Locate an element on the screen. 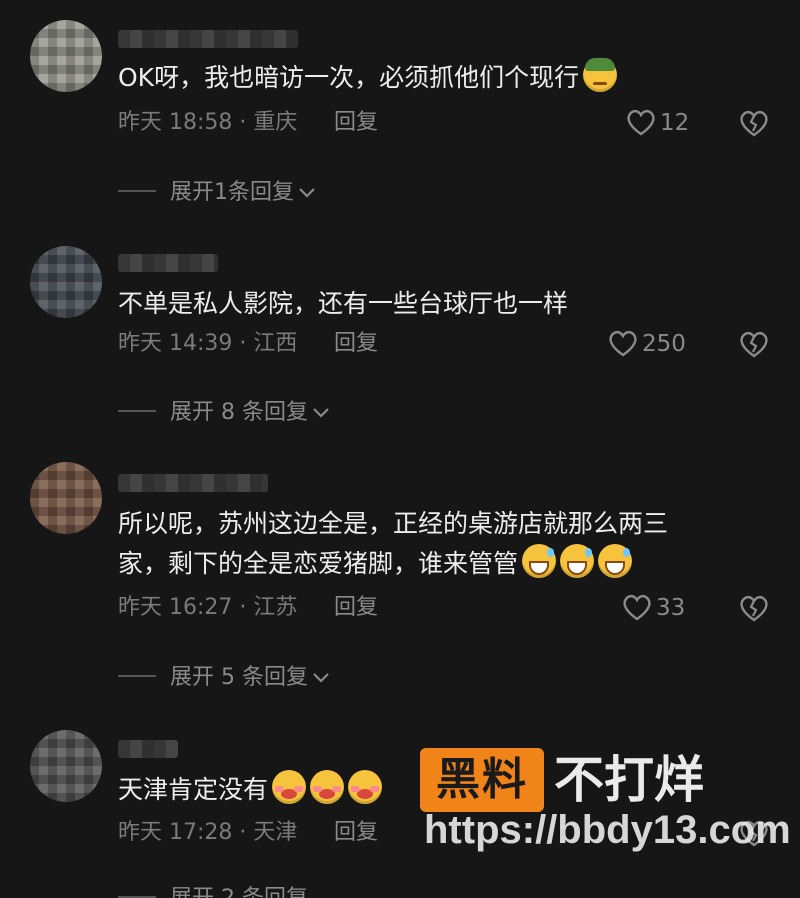 The height and width of the screenshot is (898, 800). comment-text: 不单是私人影院，还有一些台球厅也一样 is located at coordinates (343, 303).